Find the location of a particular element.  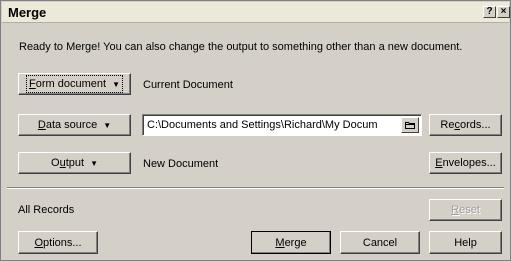

merge-button: Merge is located at coordinates (291, 242).